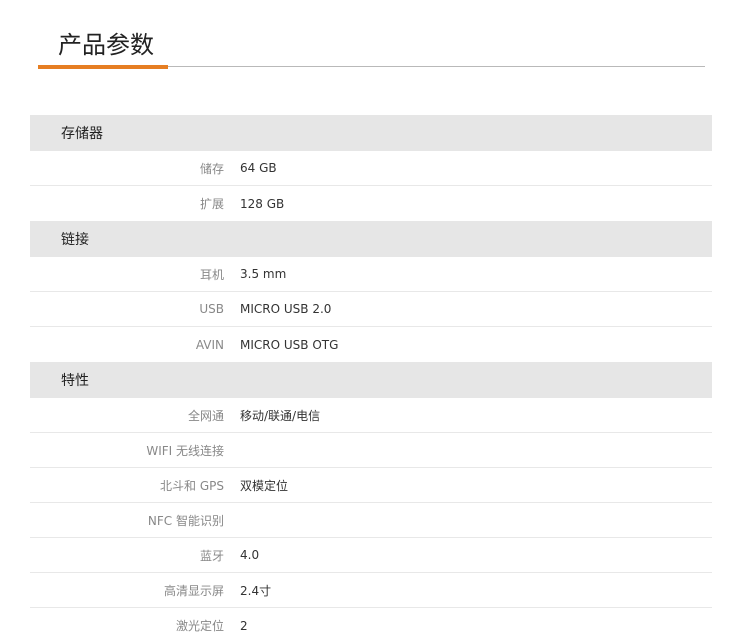 The height and width of the screenshot is (643, 750). Describe the element at coordinates (250, 555) in the screenshot. I see `spec-value: 4.0` at that location.